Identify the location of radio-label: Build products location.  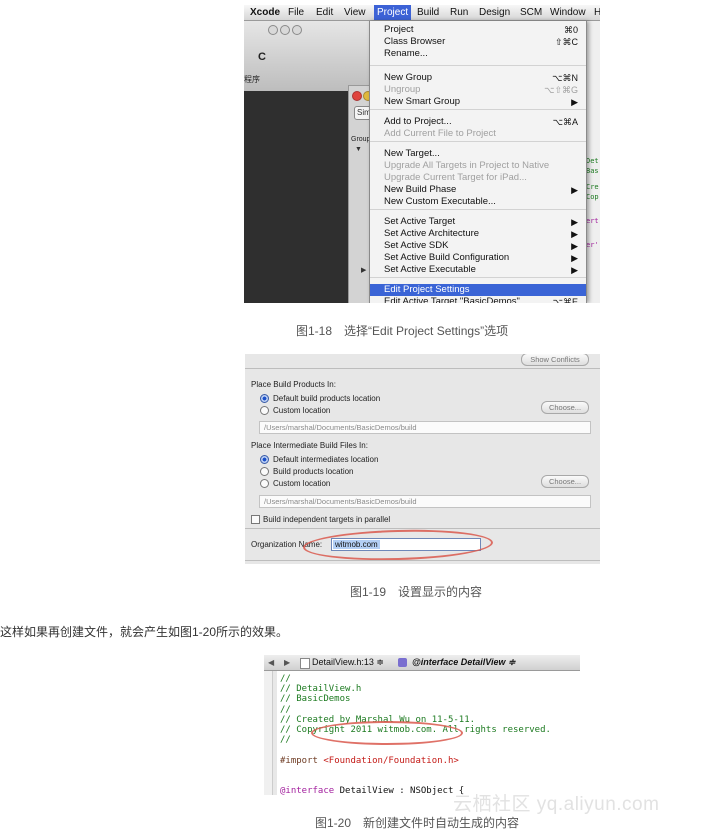
(313, 471).